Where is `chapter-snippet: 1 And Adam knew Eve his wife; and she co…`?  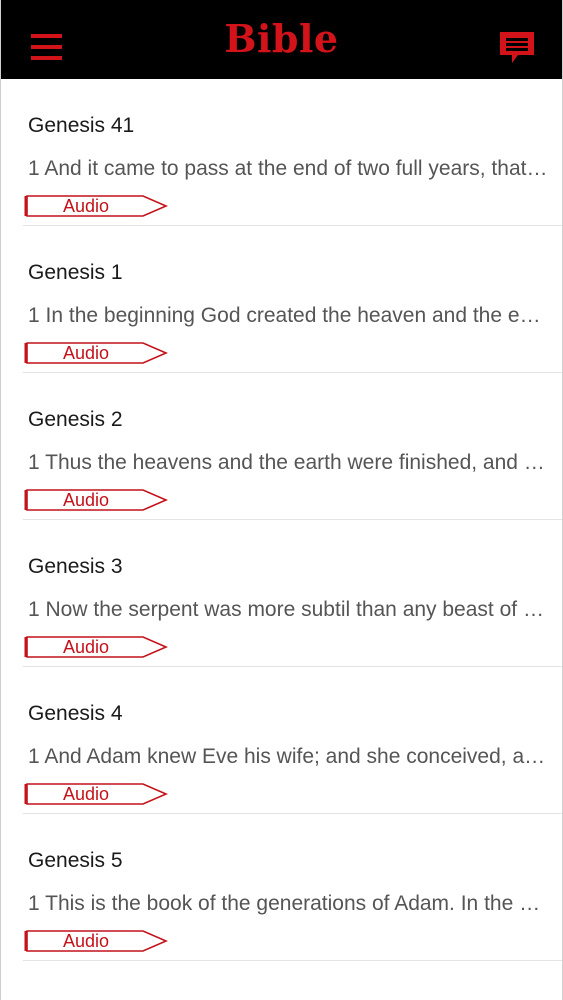 chapter-snippet: 1 And Adam knew Eve his wife; and she co… is located at coordinates (288, 756).